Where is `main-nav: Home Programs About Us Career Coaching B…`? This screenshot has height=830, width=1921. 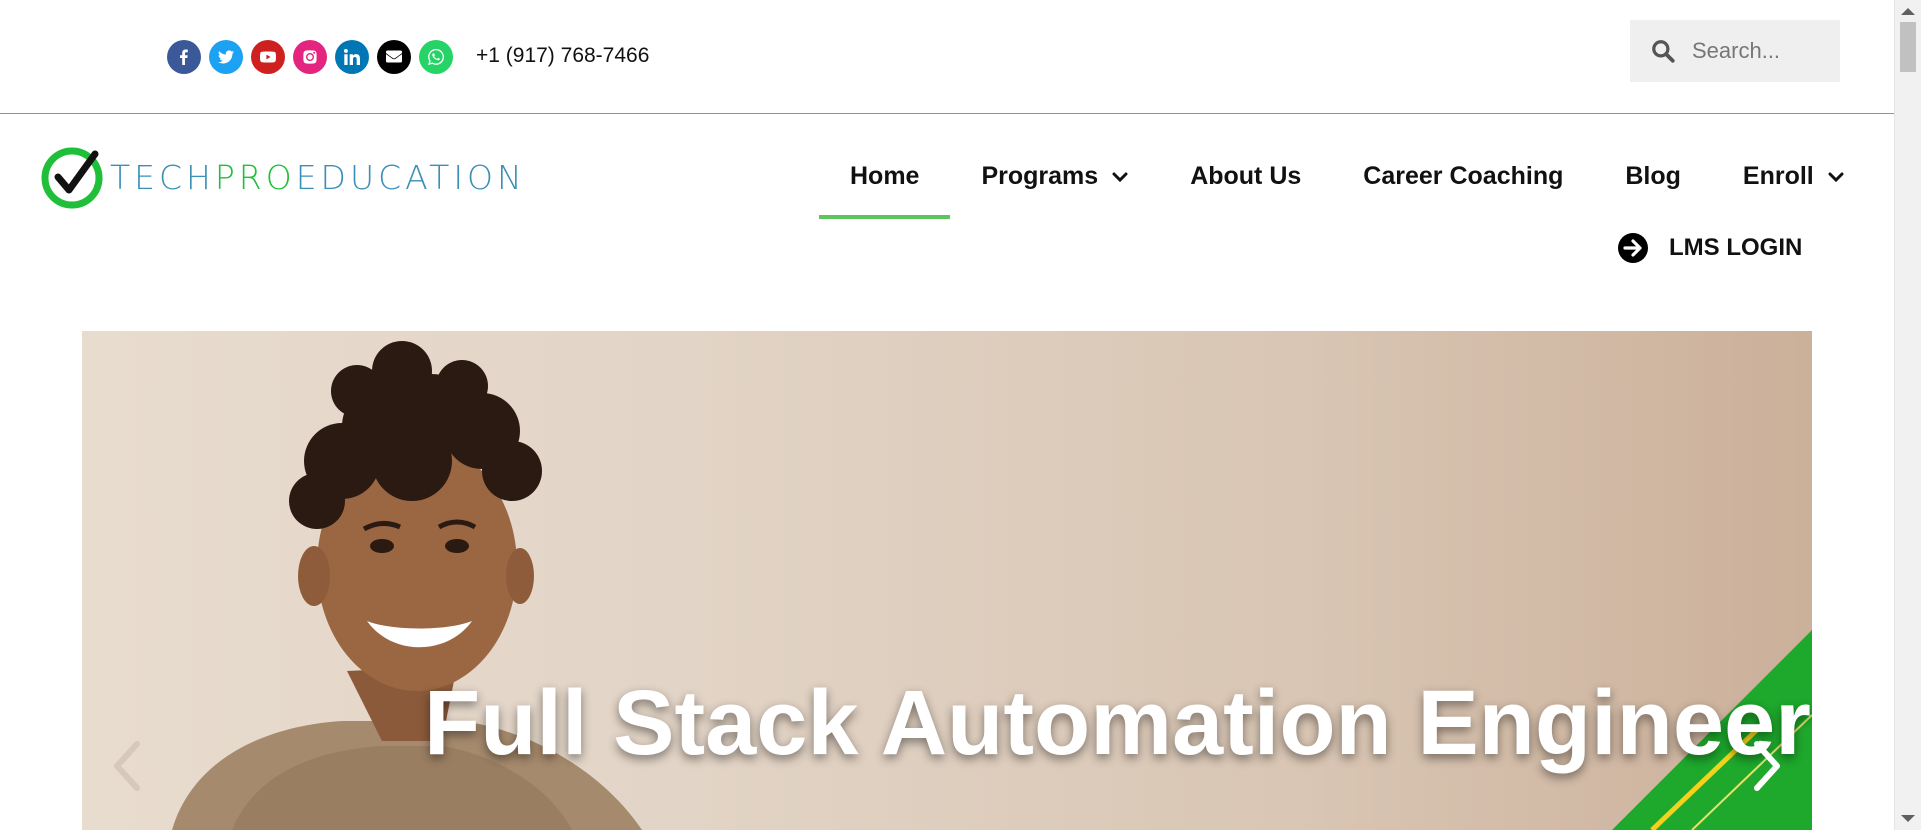 main-nav: Home Programs About Us Career Coaching B… is located at coordinates (1347, 184).